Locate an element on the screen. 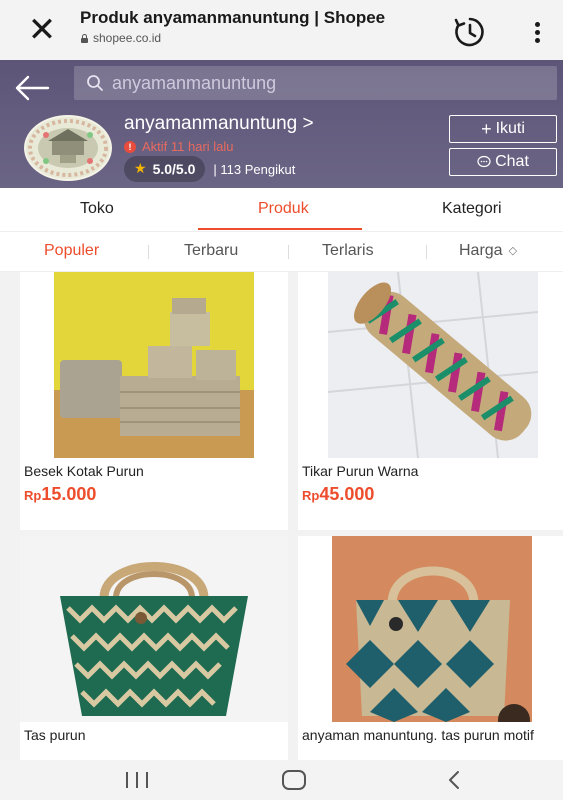 Image resolution: width=563 pixels, height=800 pixels. search-icon is located at coordinates (95, 83).